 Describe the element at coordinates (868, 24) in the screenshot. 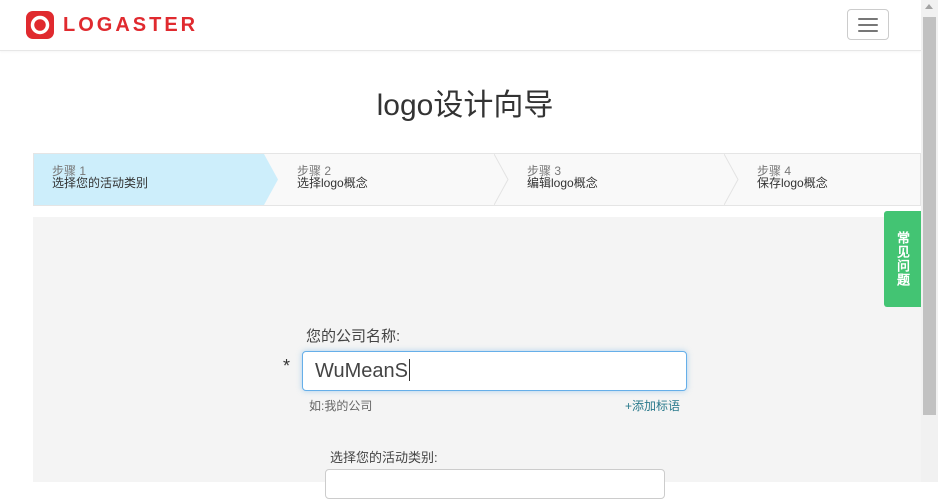

I see `menu-toggle-button` at that location.